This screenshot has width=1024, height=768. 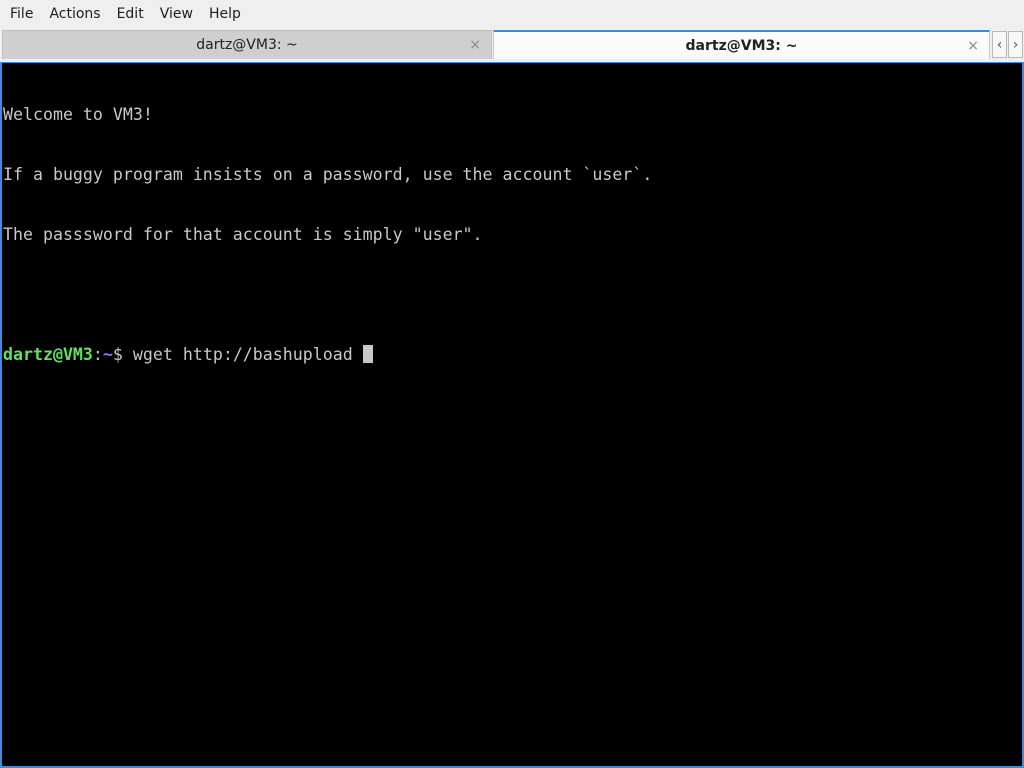 What do you see at coordinates (78, 114) in the screenshot?
I see `terminal-line: Welcome to VM3!` at bounding box center [78, 114].